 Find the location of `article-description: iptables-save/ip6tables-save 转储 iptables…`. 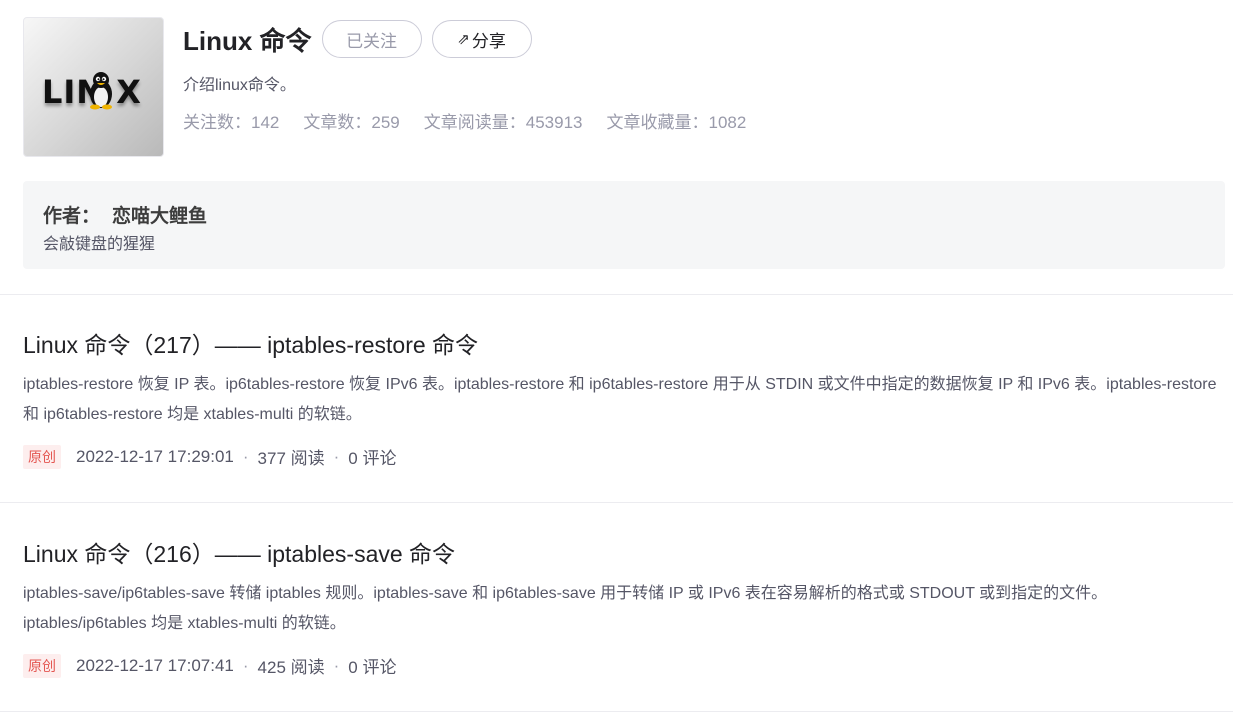

article-description: iptables-save/ip6tables-save 转储 iptables… is located at coordinates (565, 608).